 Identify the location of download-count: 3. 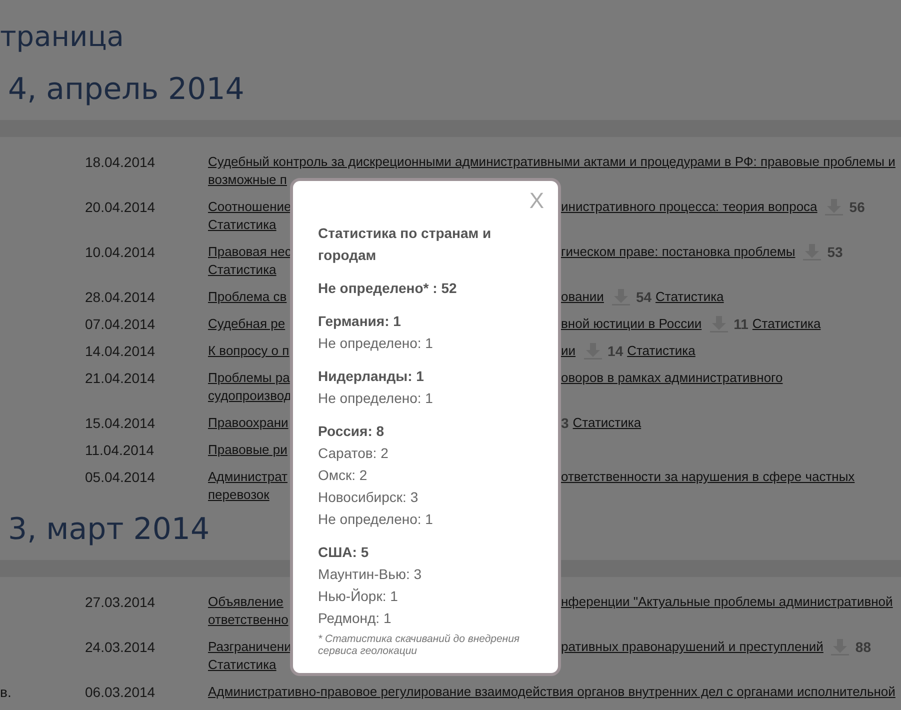
(565, 423).